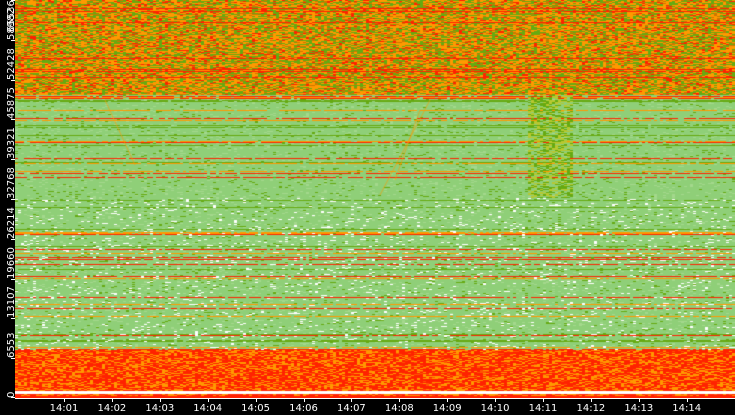 This screenshot has height=415, width=735. I want to click on y-tick-label: 52428, so click(11, 63).